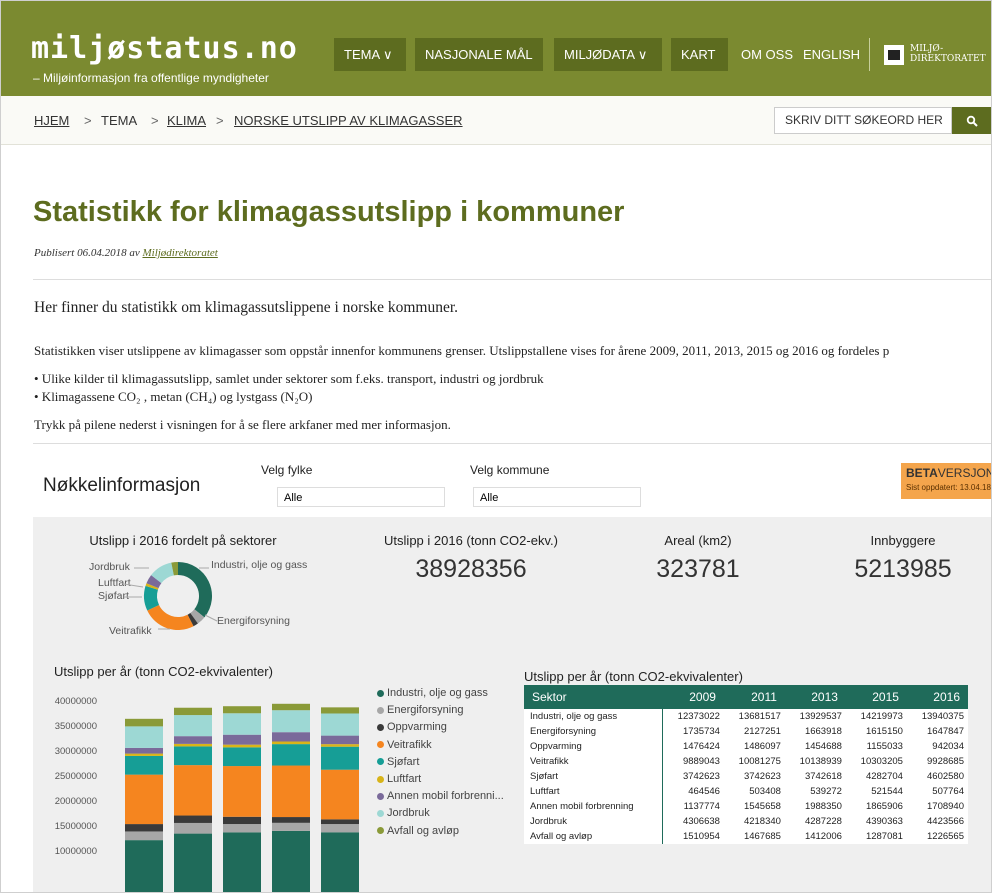 Image resolution: width=992 pixels, height=893 pixels. I want to click on table-header-cell: 2016, so click(937, 697).